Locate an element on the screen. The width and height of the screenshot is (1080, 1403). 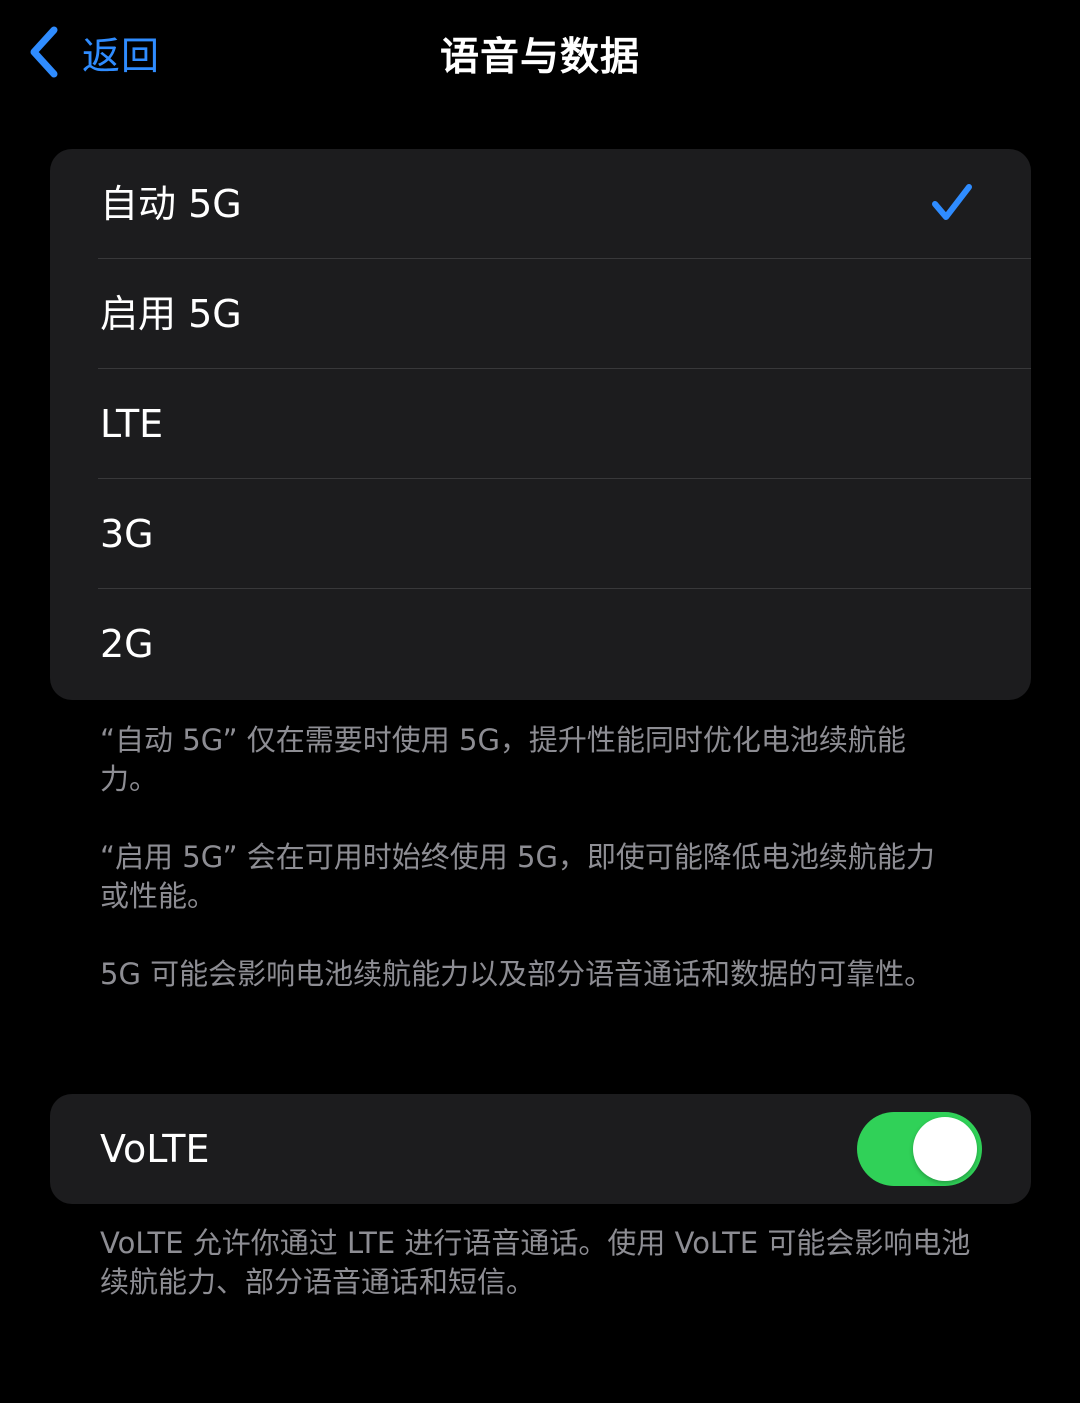
option-enable-5g: 启用 5G is located at coordinates (540, 314).